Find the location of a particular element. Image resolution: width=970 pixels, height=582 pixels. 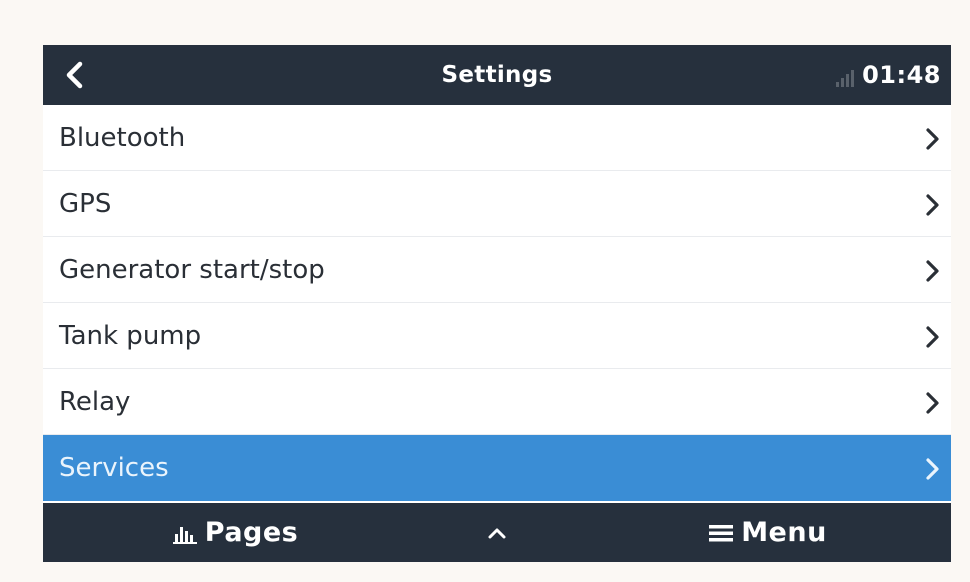

bottom-bar: Pages Menu is located at coordinates (497, 532).